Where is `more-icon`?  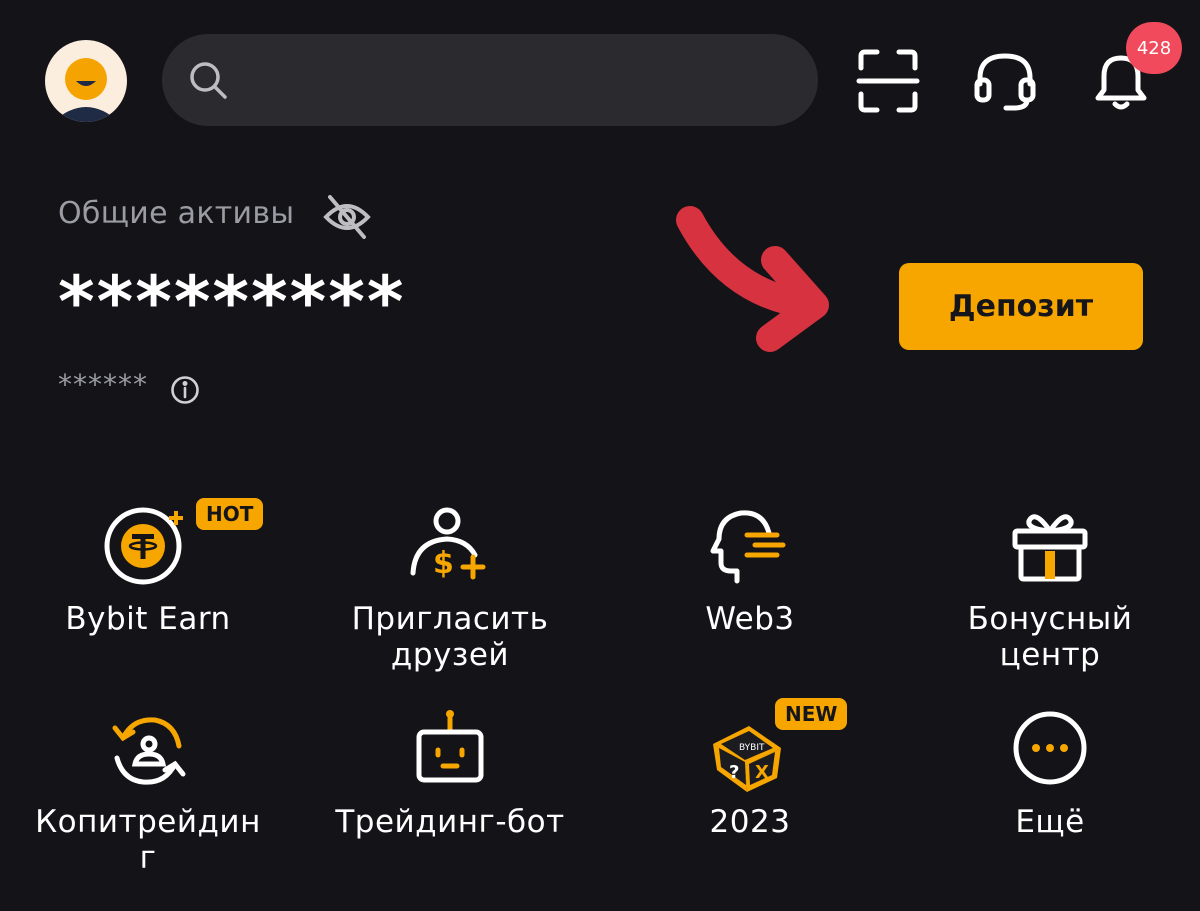 more-icon is located at coordinates (1050, 748).